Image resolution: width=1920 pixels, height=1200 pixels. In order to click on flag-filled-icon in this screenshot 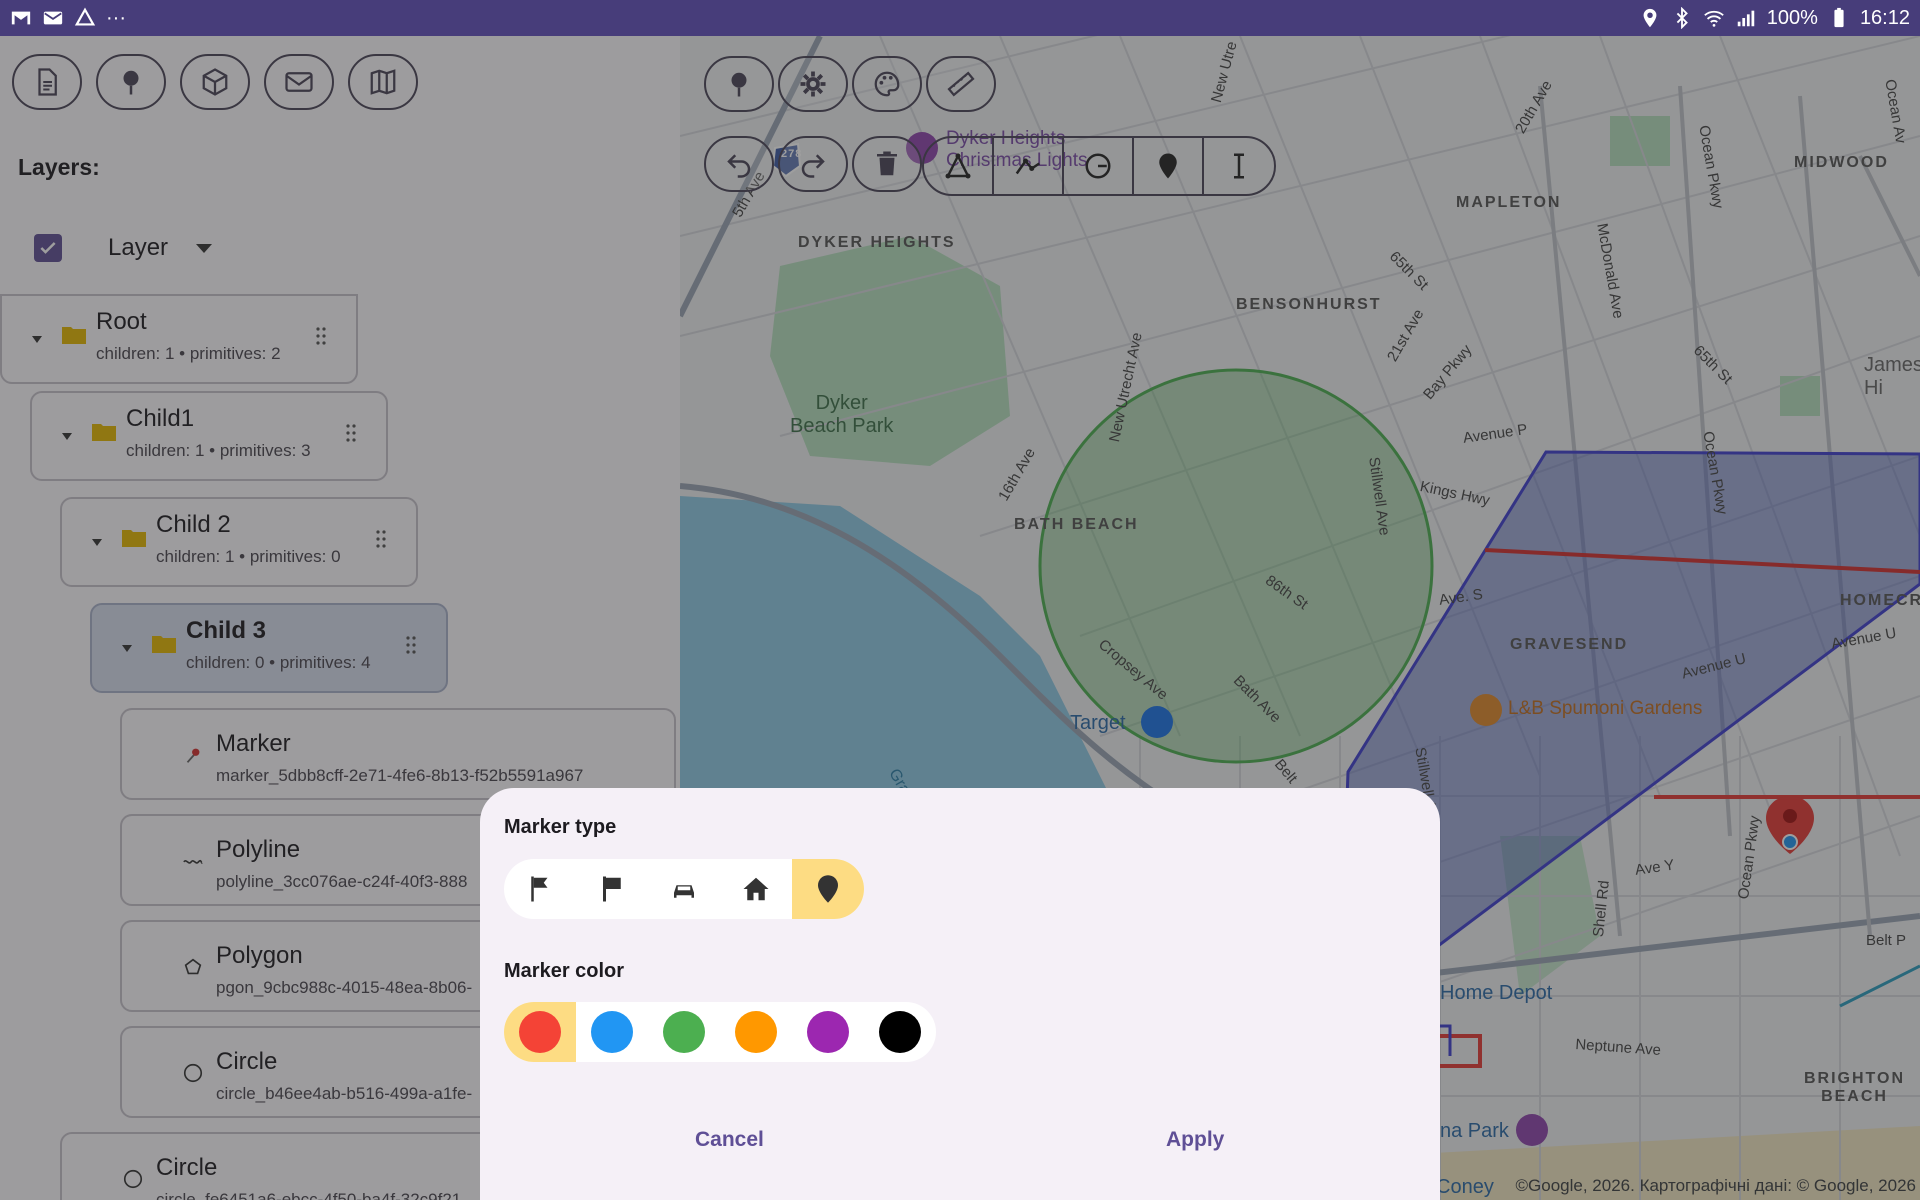, I will do `click(612, 889)`.